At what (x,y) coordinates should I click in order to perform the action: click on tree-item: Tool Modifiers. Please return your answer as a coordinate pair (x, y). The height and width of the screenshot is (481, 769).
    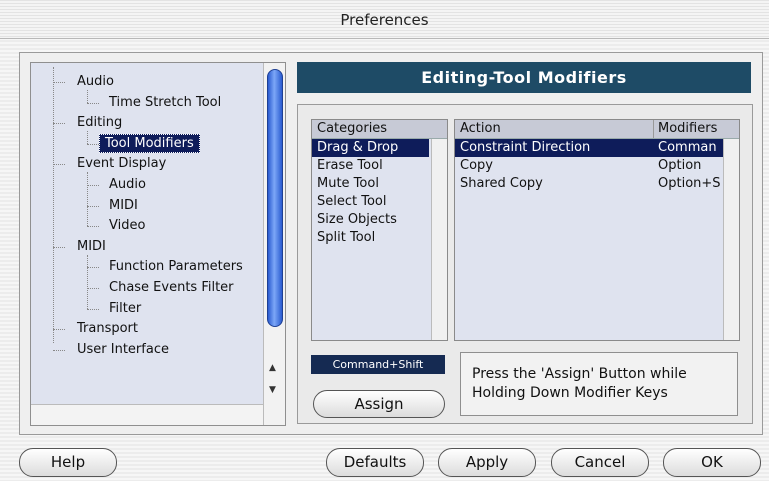
    Looking at the image, I should click on (149, 143).